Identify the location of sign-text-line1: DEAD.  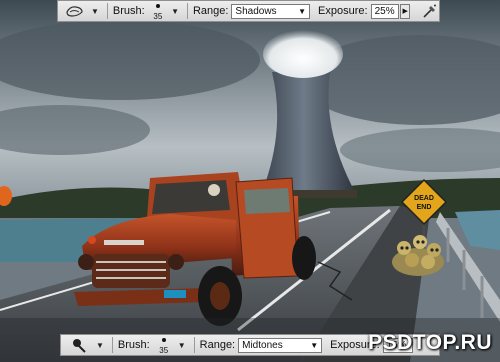
(424, 198).